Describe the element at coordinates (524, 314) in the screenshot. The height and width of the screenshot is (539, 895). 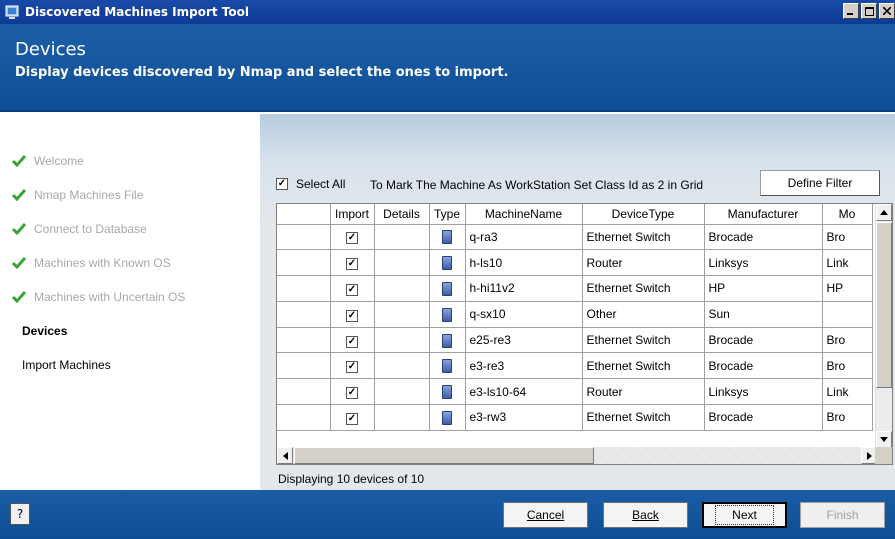
I see `machine-name-cell: q-sx10` at that location.